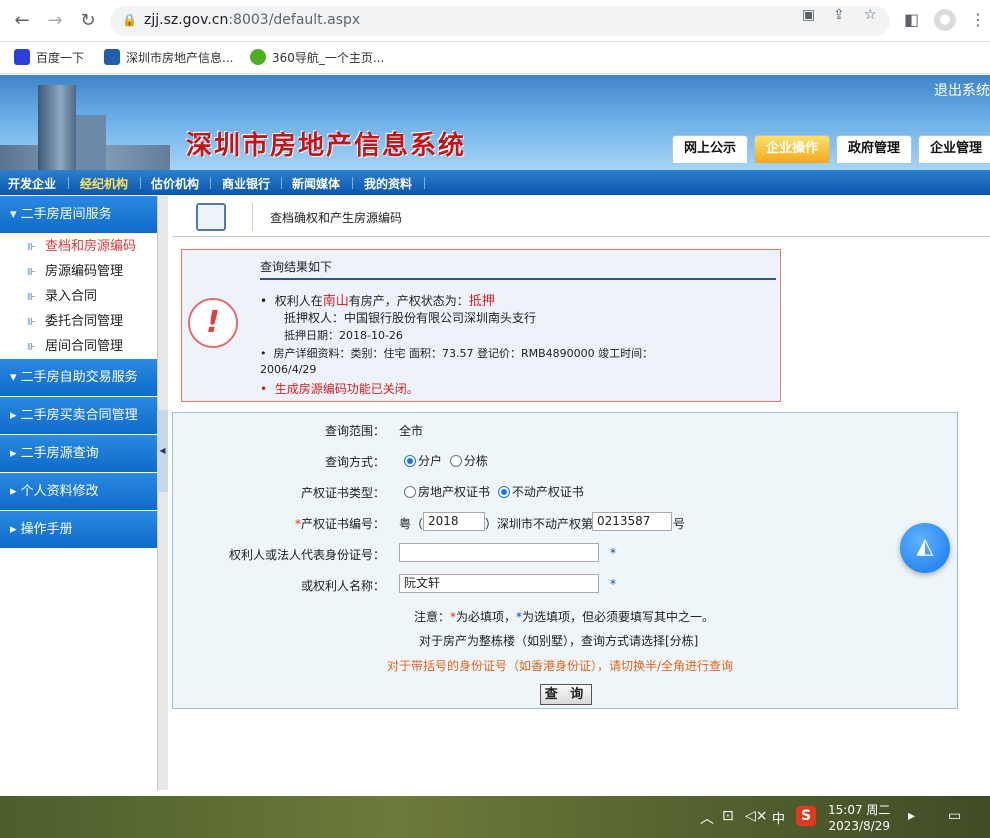  What do you see at coordinates (792, 149) in the screenshot?
I see `tab-enterprise-ops: 企业操作` at bounding box center [792, 149].